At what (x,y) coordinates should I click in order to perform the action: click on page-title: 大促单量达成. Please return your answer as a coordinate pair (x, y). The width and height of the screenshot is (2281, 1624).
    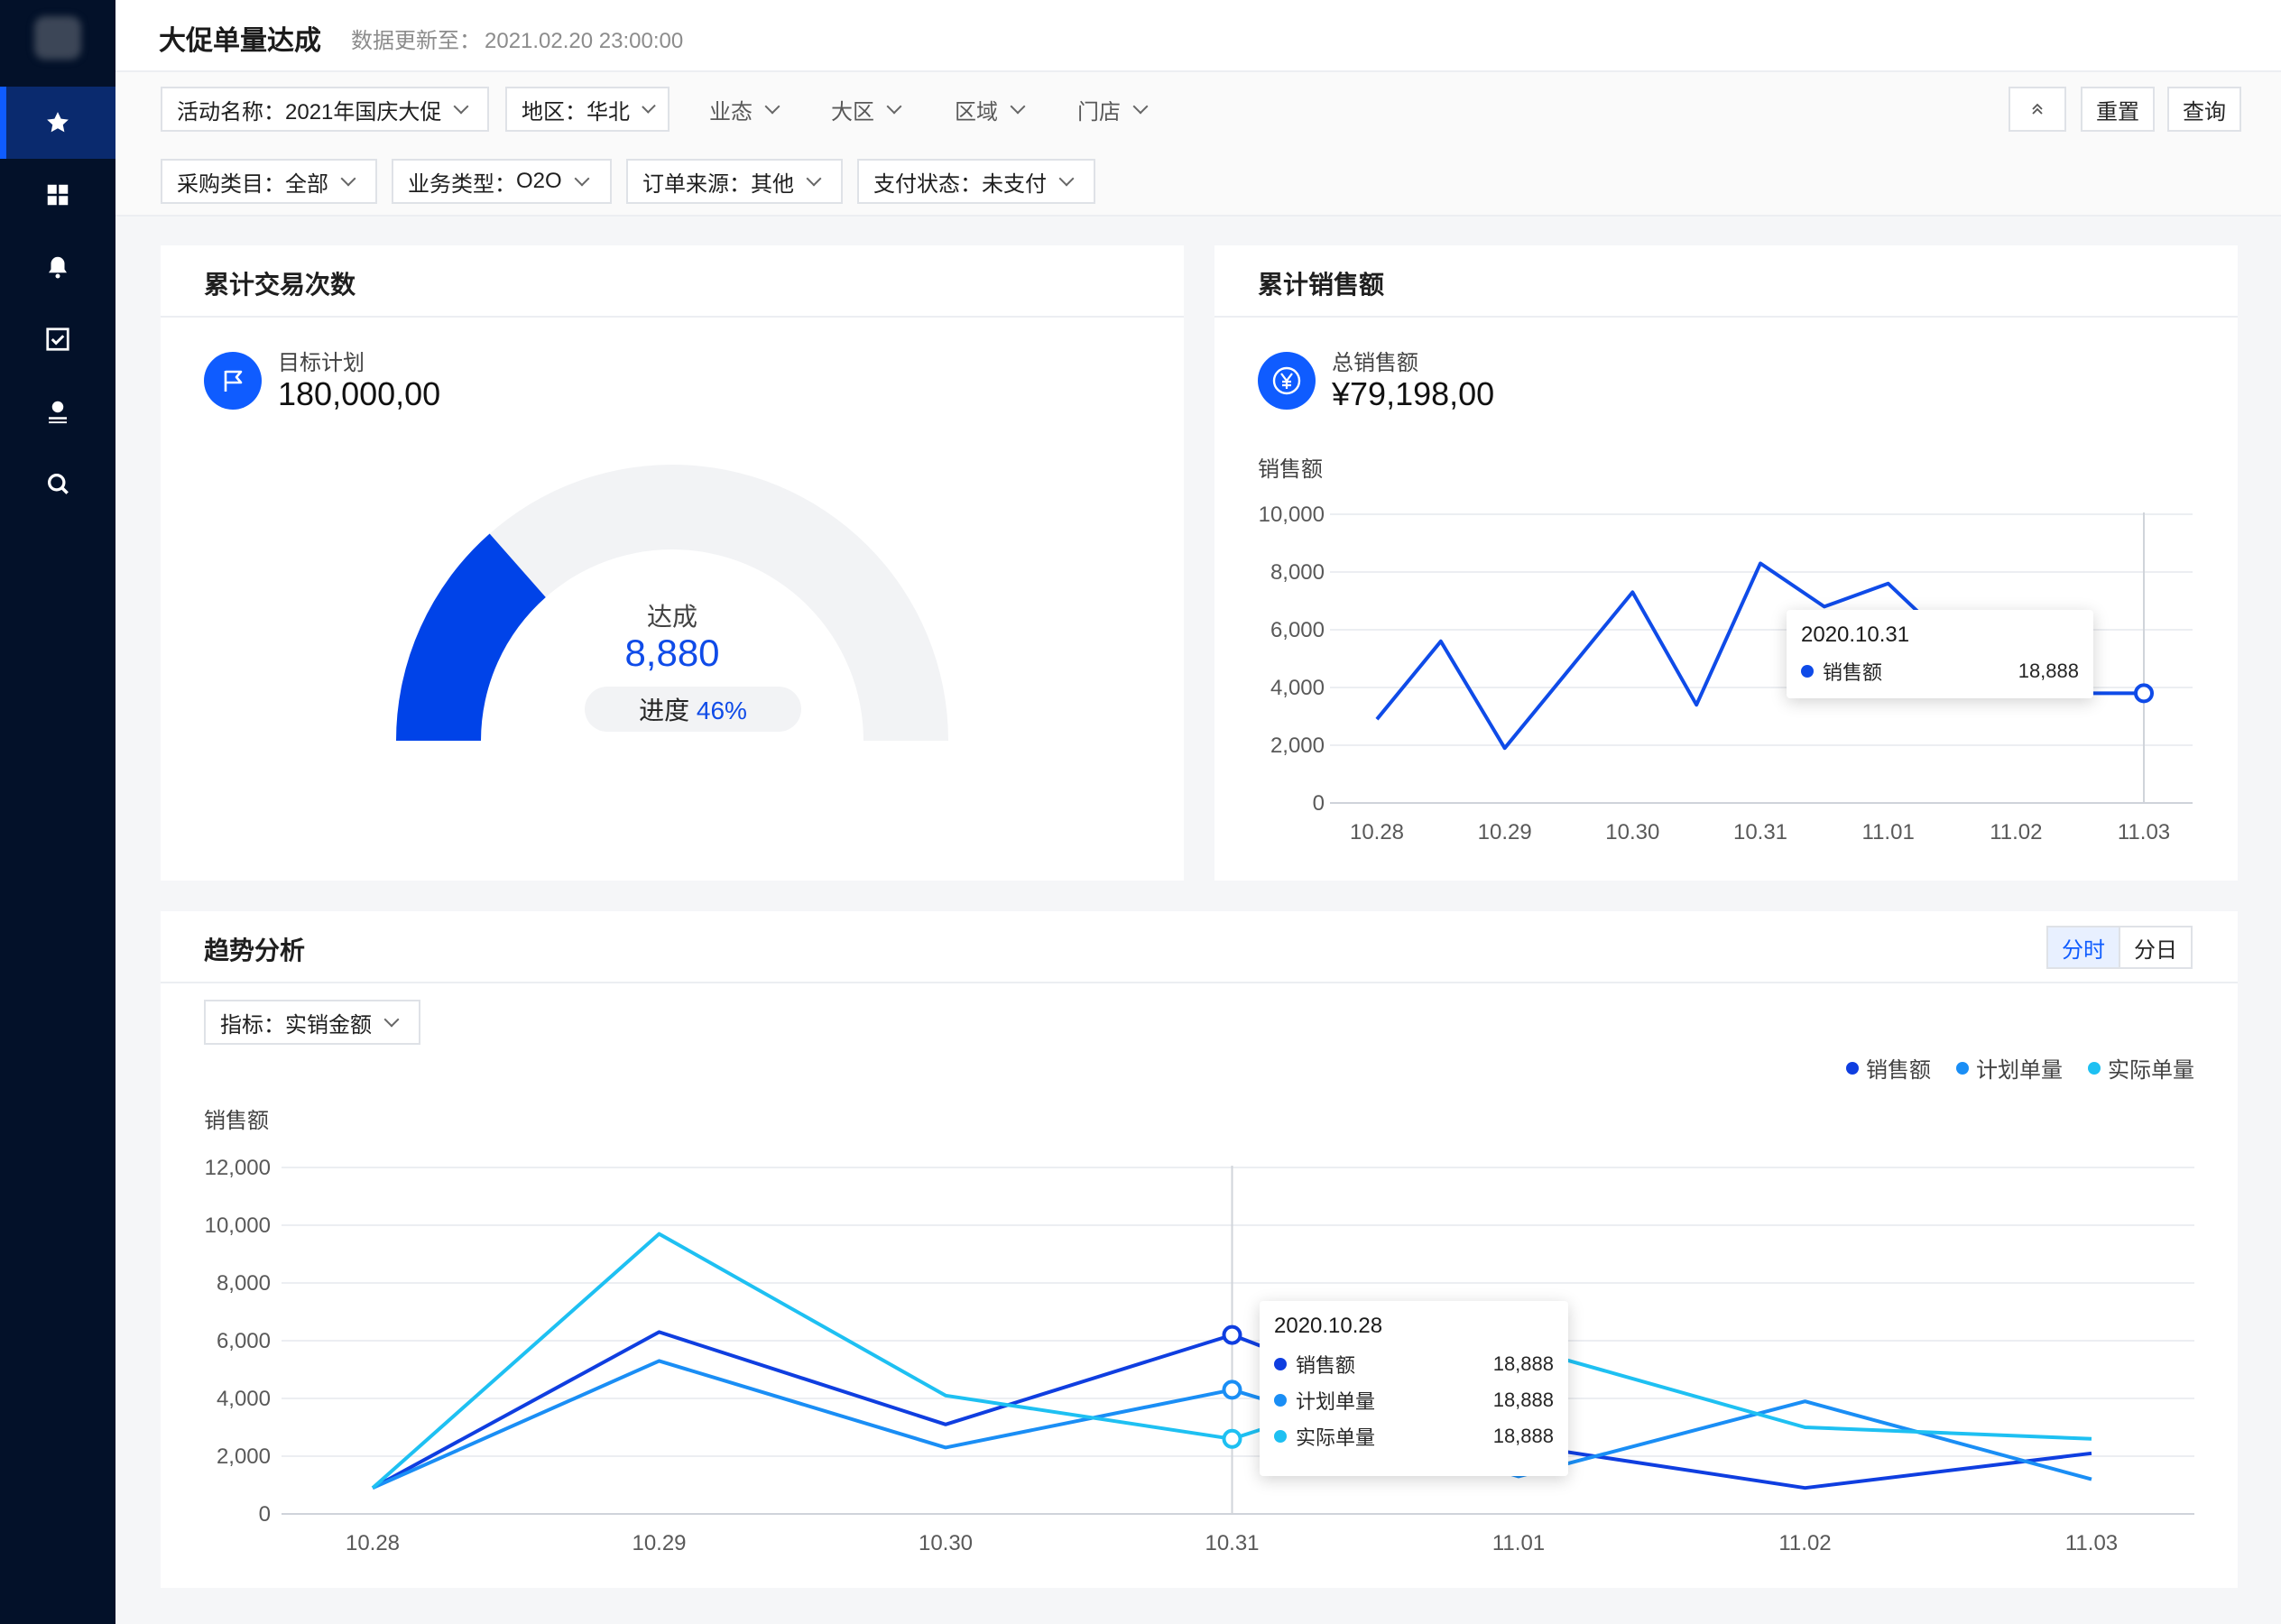
    Looking at the image, I should click on (240, 41).